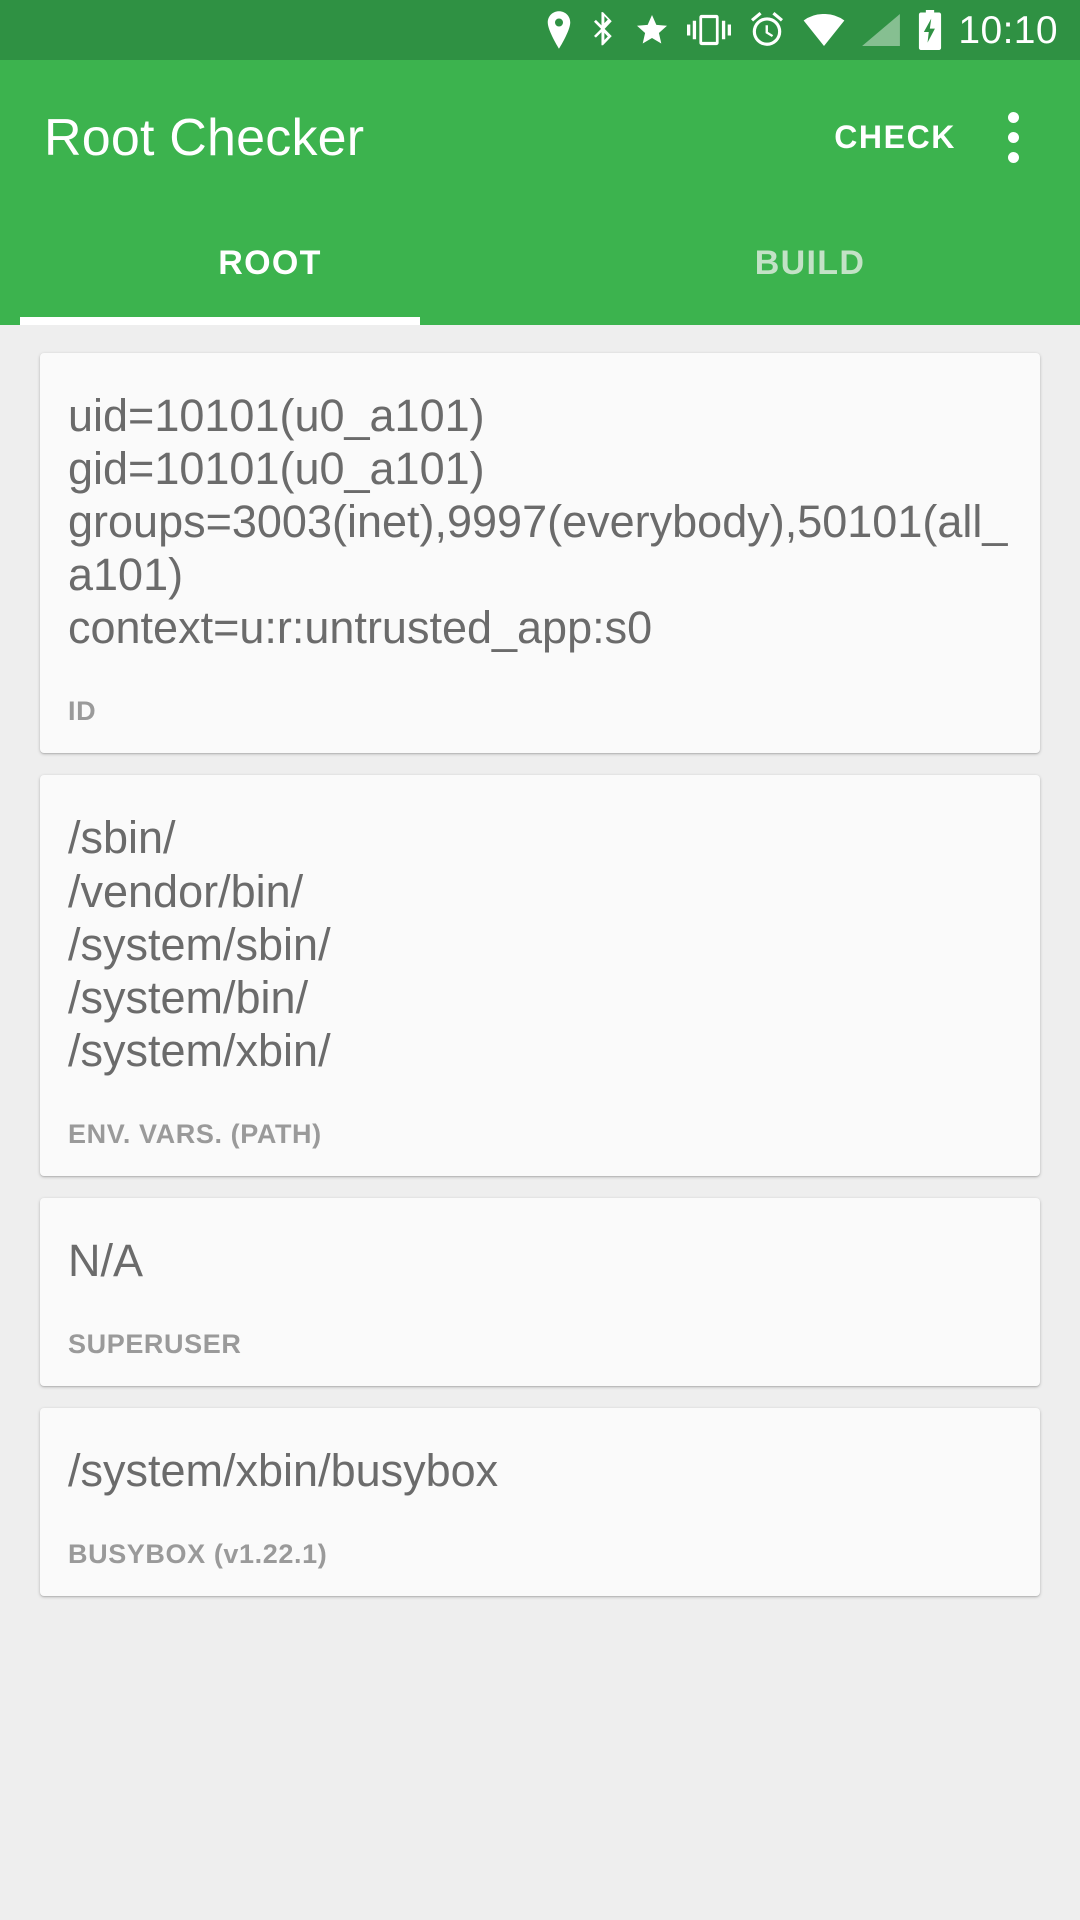 This screenshot has height=1920, width=1080. Describe the element at coordinates (604, 30) in the screenshot. I see `bluetooth-icon` at that location.